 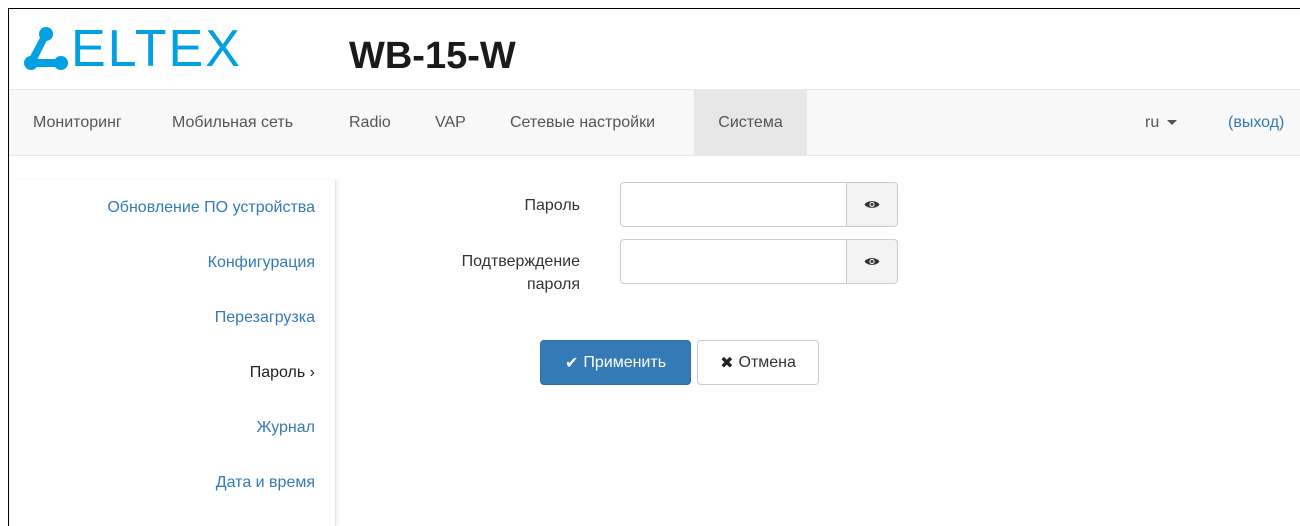 What do you see at coordinates (625, 362) in the screenshot?
I see `apply-label: Применить` at bounding box center [625, 362].